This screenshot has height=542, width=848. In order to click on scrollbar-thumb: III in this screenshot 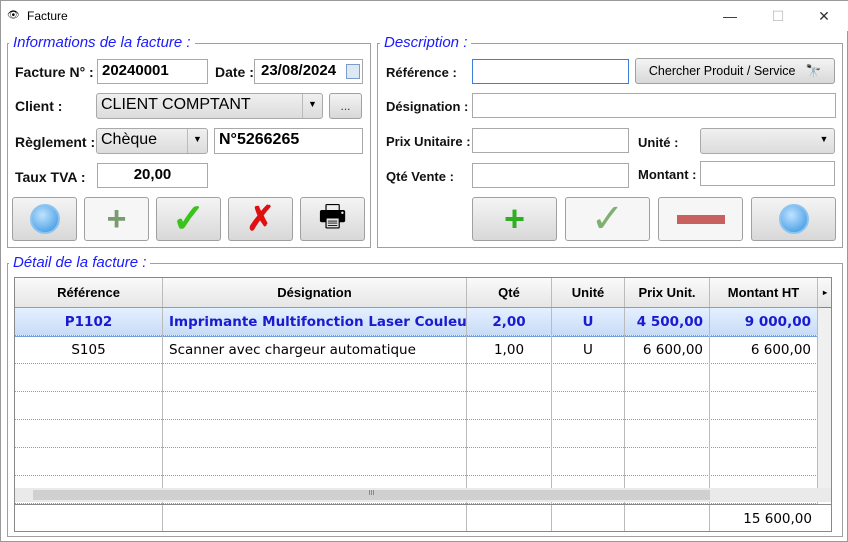, I will do `click(371, 495)`.